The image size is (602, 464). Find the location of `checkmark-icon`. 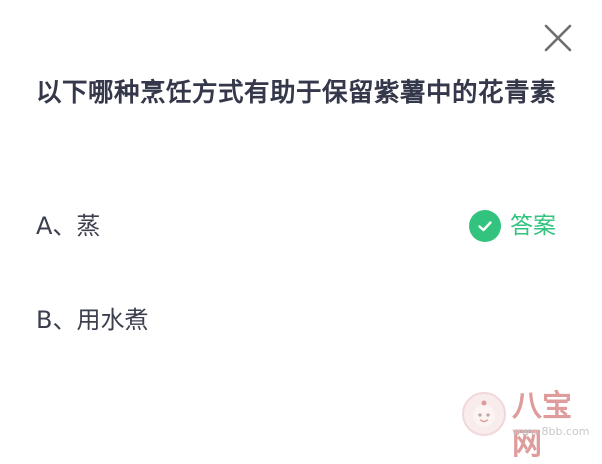

checkmark-icon is located at coordinates (485, 226).